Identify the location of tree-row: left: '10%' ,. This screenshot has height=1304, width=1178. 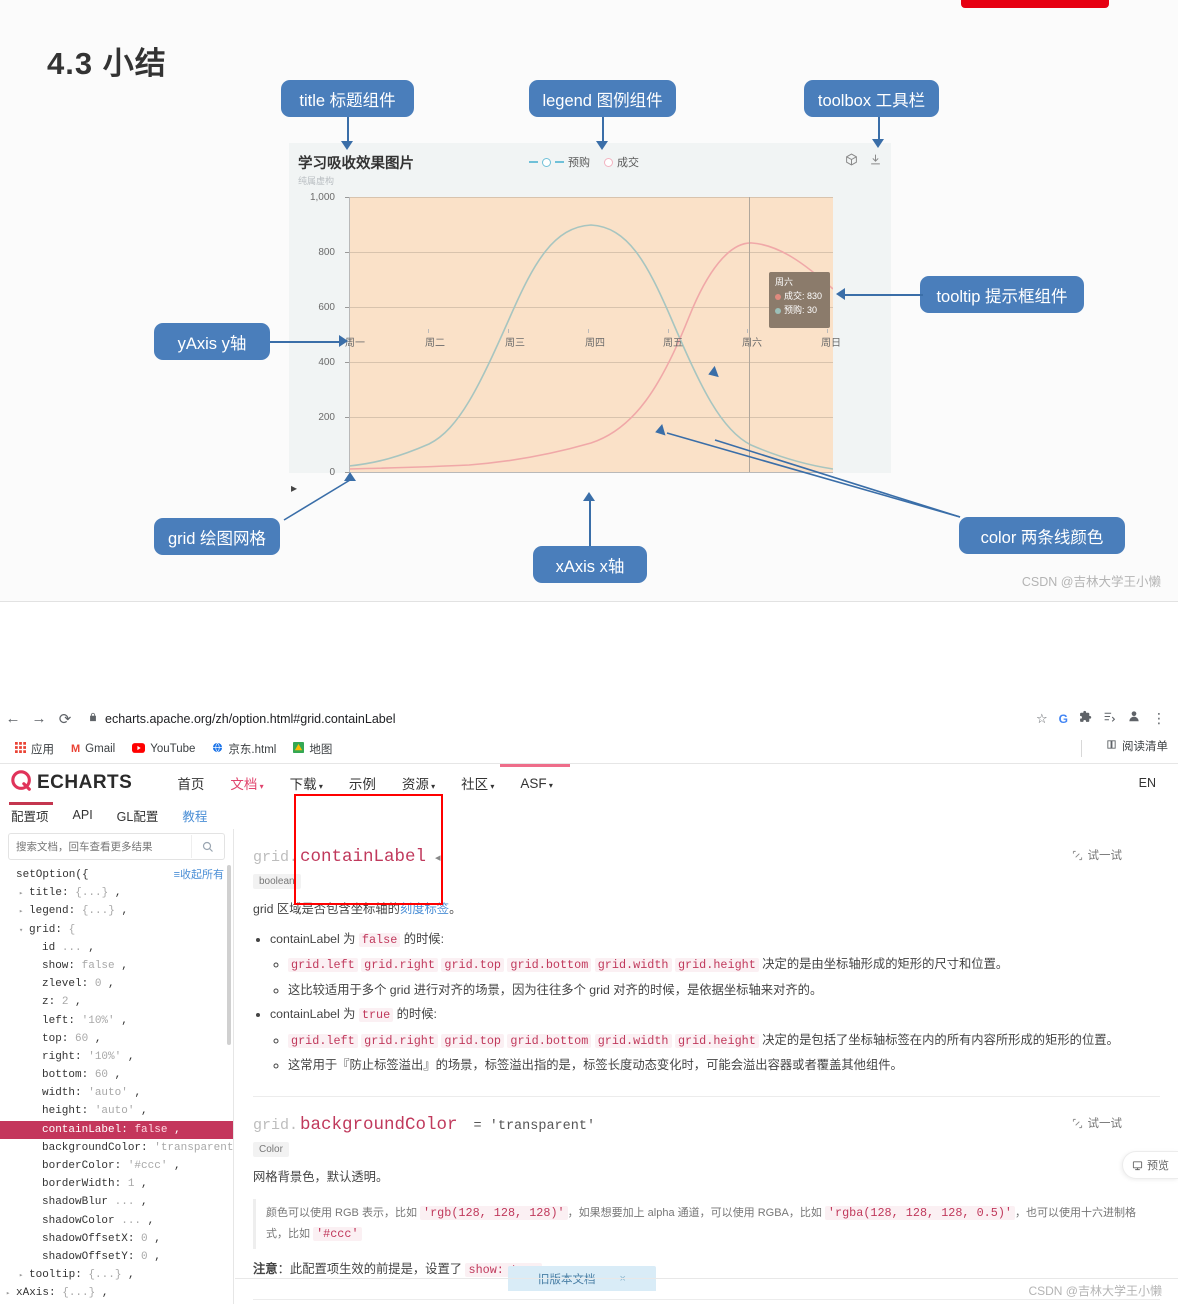
(116, 1021).